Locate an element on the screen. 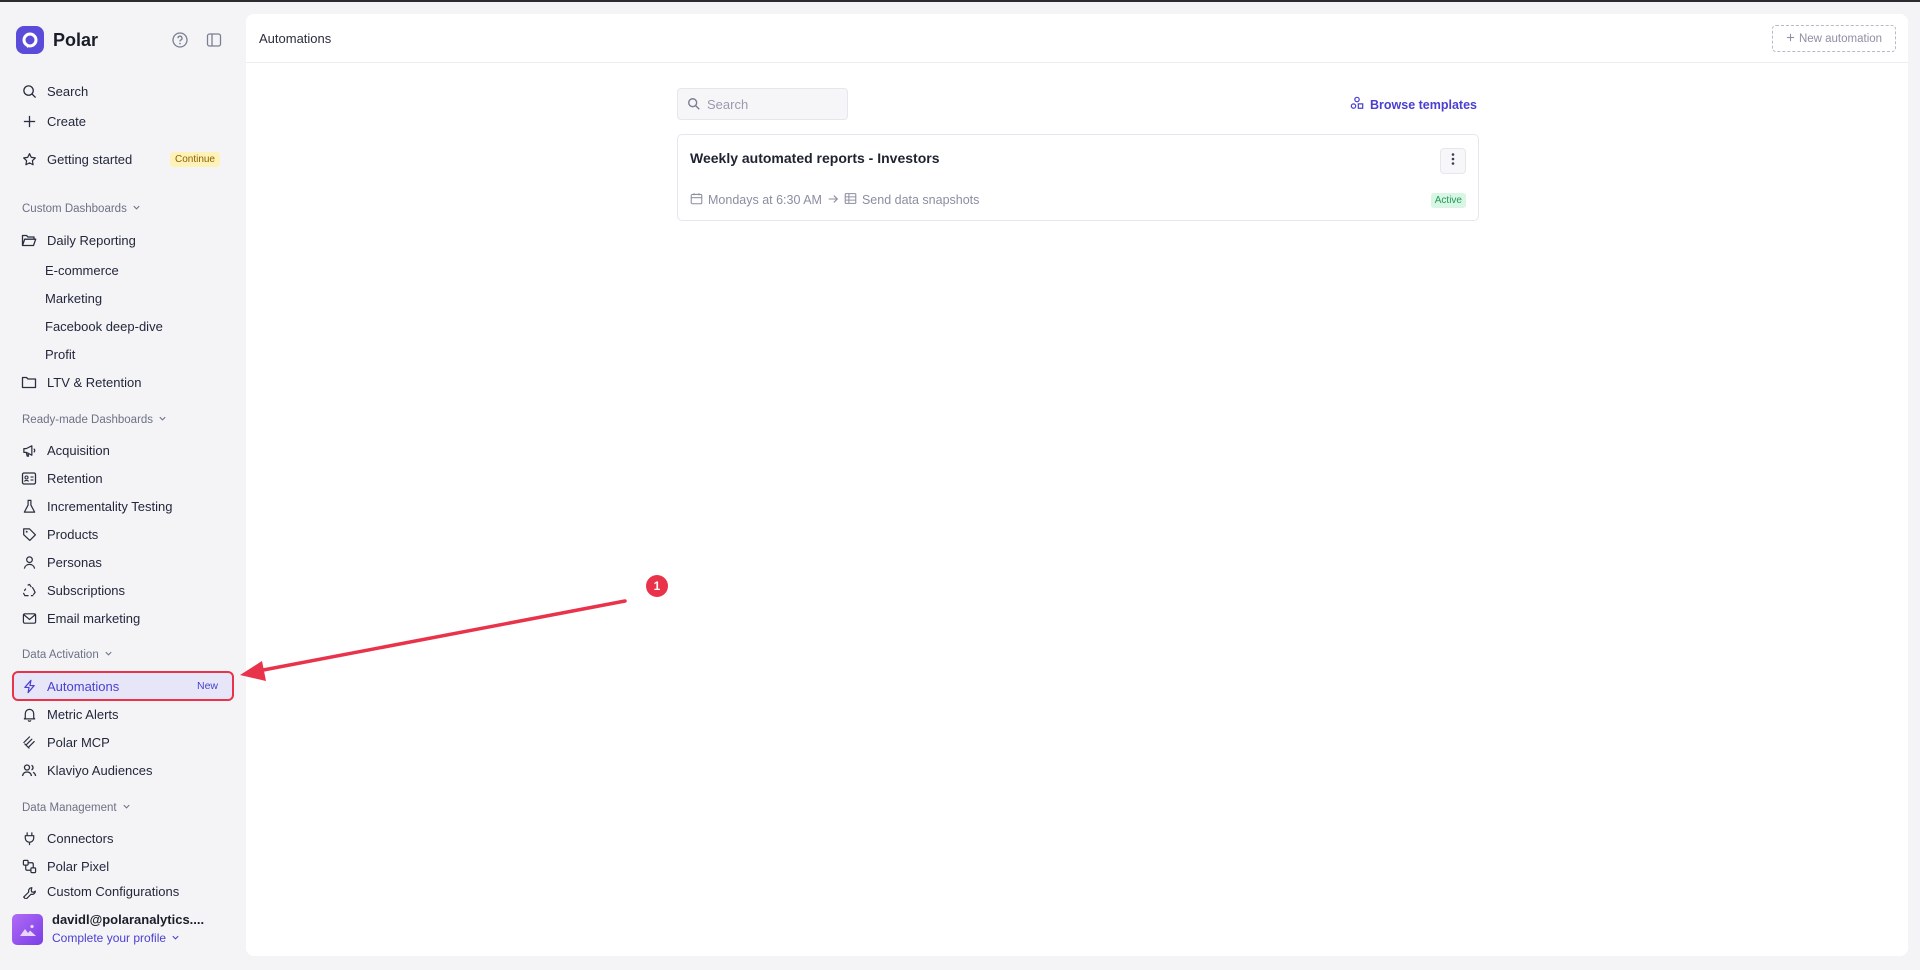  search-field is located at coordinates (762, 104).